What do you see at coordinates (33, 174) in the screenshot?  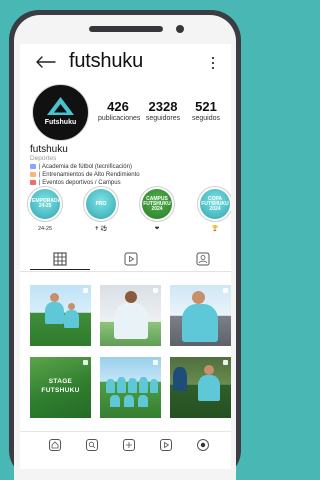 I see `training-icon` at bounding box center [33, 174].